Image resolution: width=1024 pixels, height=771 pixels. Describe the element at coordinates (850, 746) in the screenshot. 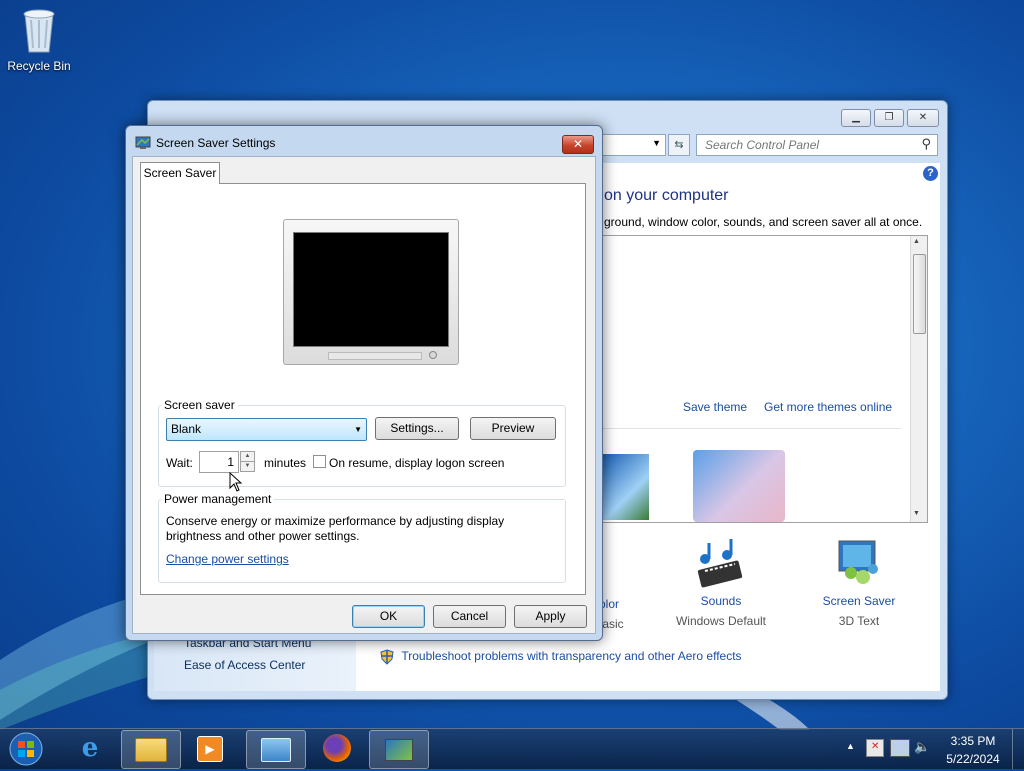

I see `show-hidden-icons-icon: ▲` at that location.